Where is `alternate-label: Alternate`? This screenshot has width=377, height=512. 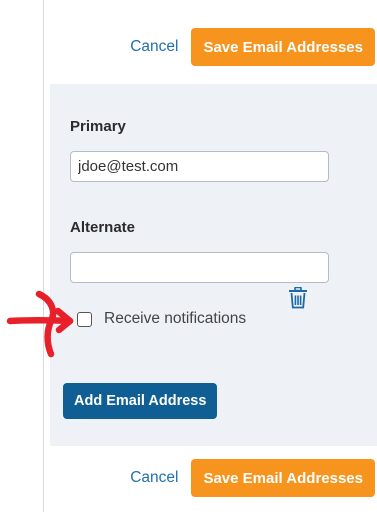 alternate-label: Alternate is located at coordinates (103, 227).